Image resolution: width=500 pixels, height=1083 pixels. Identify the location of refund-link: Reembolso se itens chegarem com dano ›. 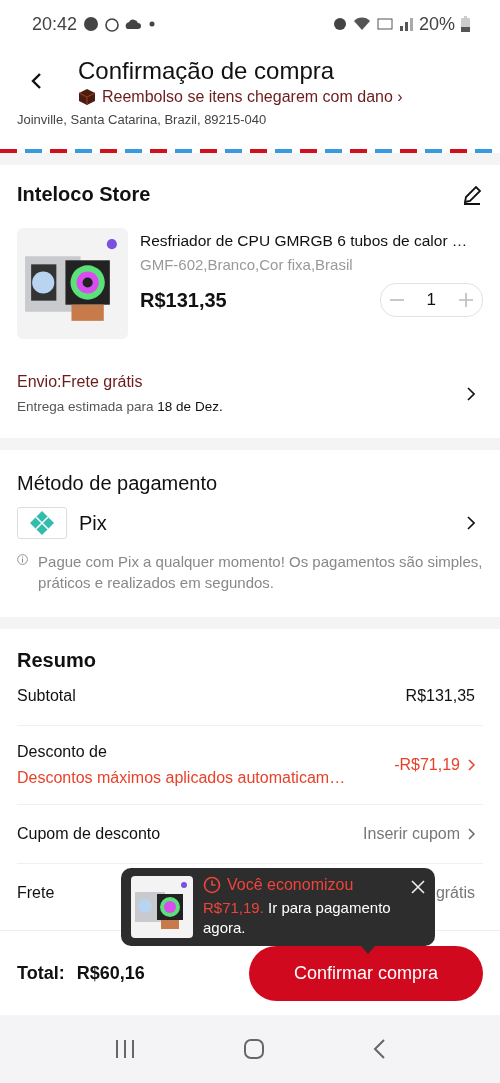
(252, 96).